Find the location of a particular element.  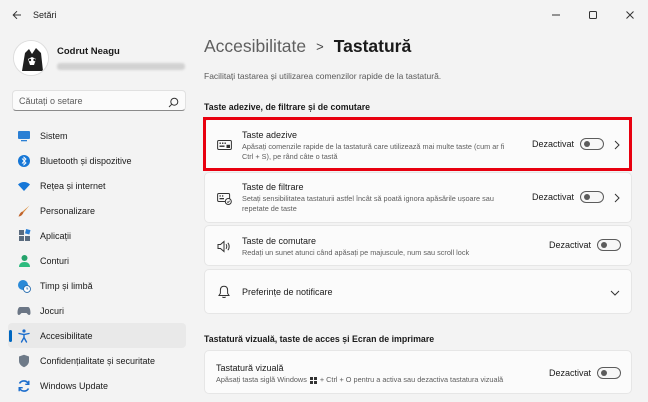

sidebar-item-label: Jocuri is located at coordinates (52, 310).